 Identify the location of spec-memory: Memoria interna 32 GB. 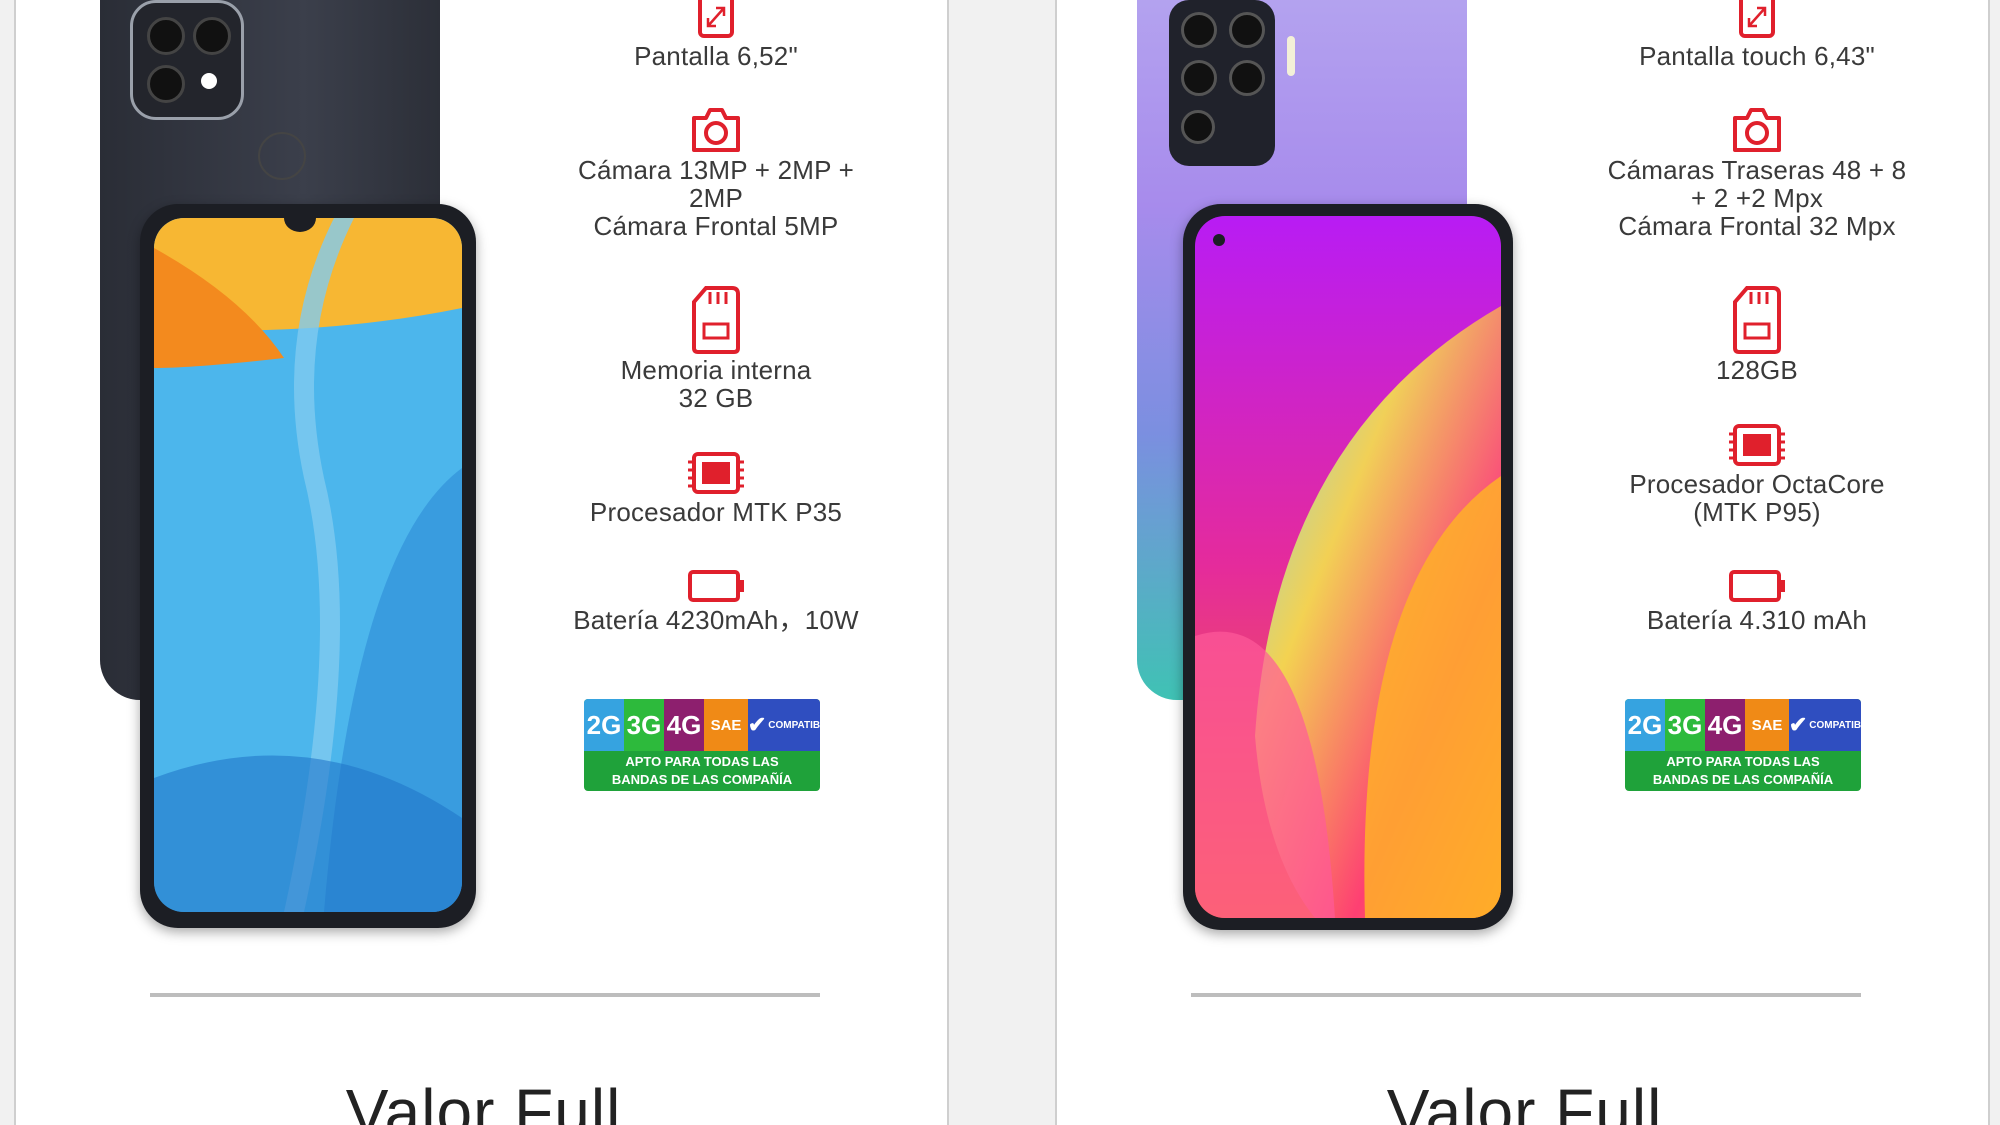
(716, 348).